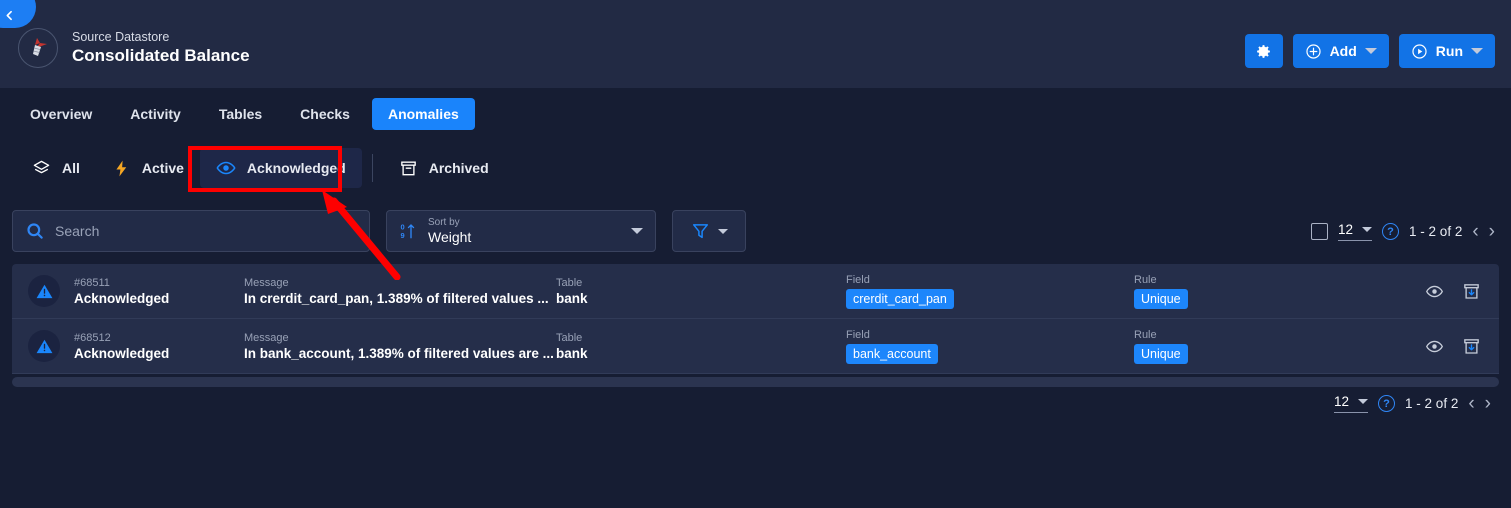 The height and width of the screenshot is (508, 1511). I want to click on gear-icon, so click(1263, 51).